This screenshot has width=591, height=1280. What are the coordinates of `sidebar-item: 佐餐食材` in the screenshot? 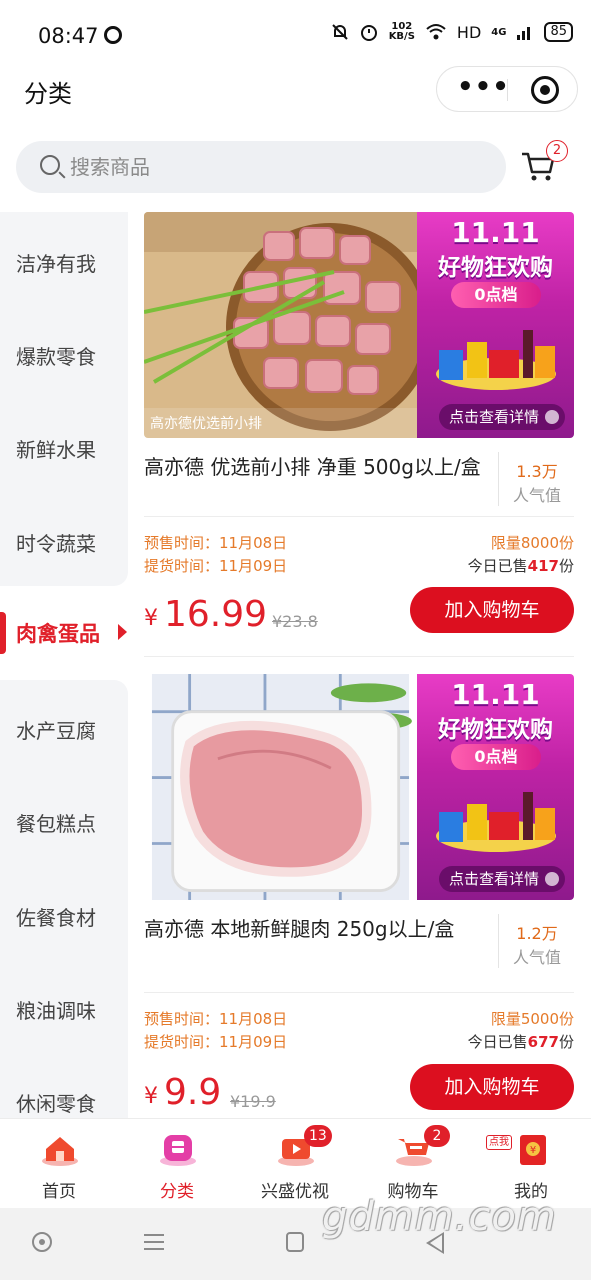 It's located at (56, 916).